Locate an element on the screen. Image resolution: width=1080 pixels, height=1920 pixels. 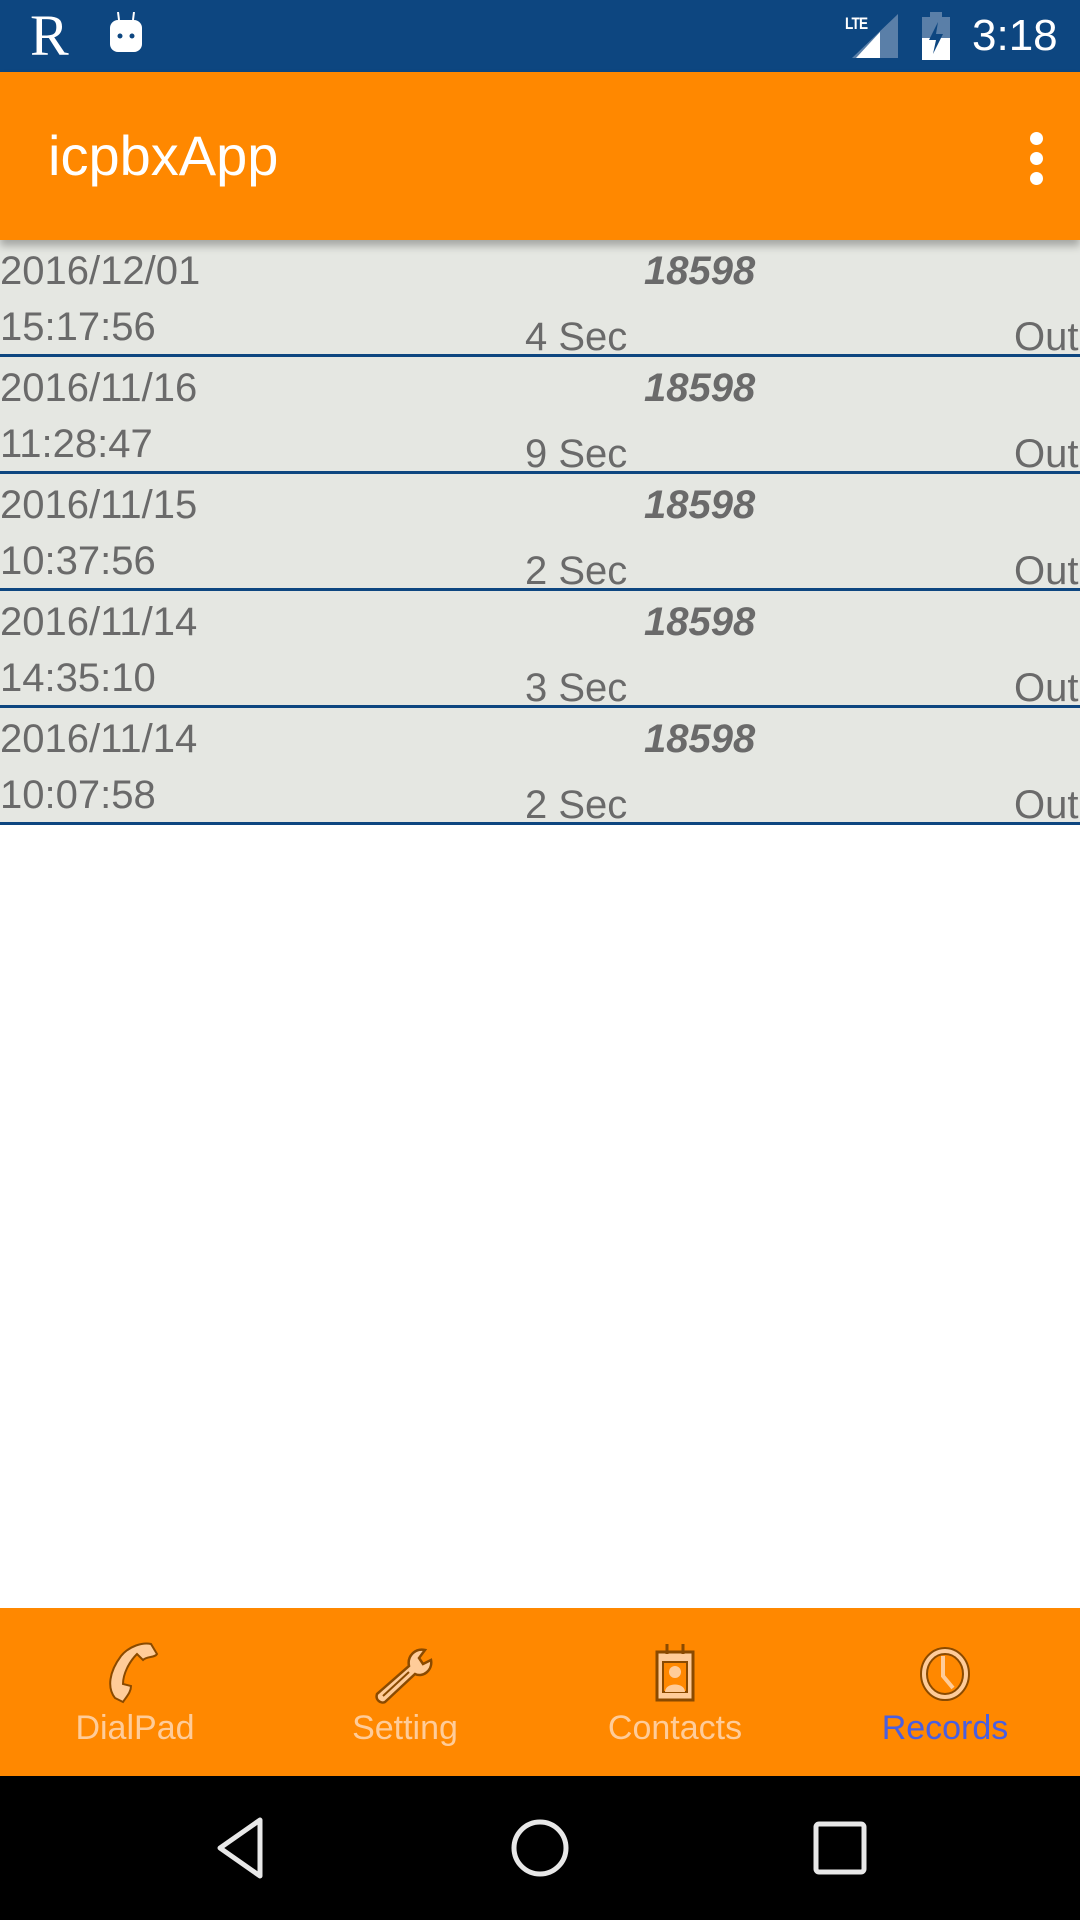
app-bar: icpbxApp is located at coordinates (540, 156).